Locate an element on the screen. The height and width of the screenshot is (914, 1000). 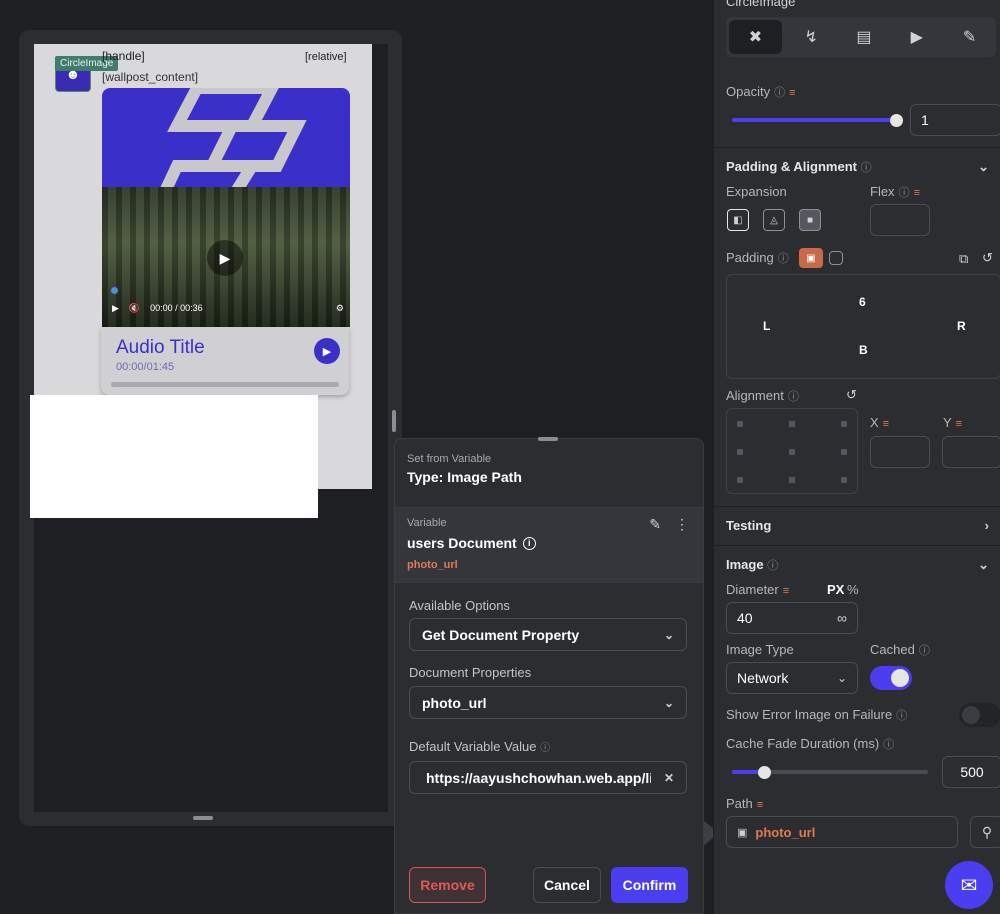
info-icon: i is located at coordinates (529, 543).